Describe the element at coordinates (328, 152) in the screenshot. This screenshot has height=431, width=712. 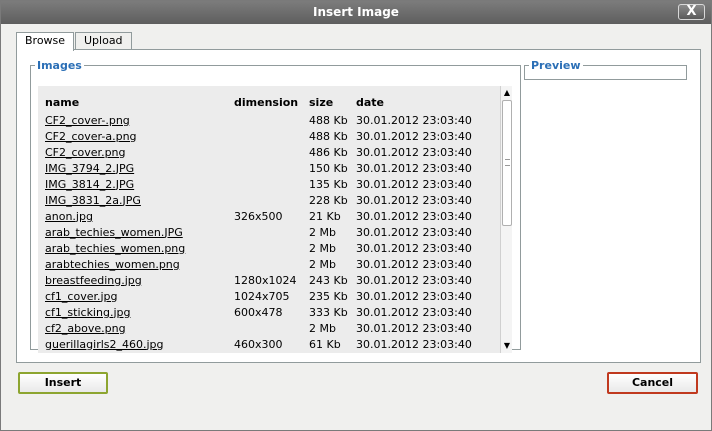
I see `cell-size: 486 Kb` at that location.